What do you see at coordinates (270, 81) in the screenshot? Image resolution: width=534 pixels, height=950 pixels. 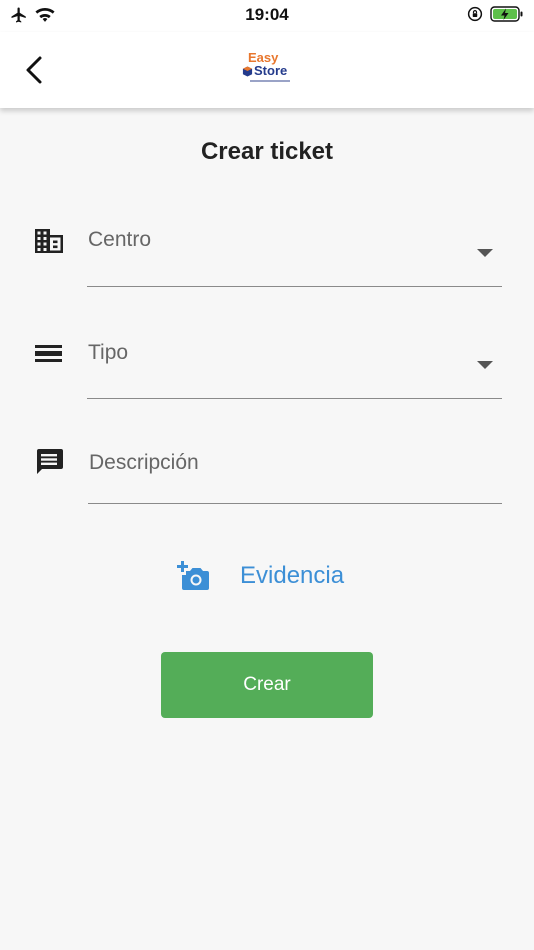 I see `logo-underline` at bounding box center [270, 81].